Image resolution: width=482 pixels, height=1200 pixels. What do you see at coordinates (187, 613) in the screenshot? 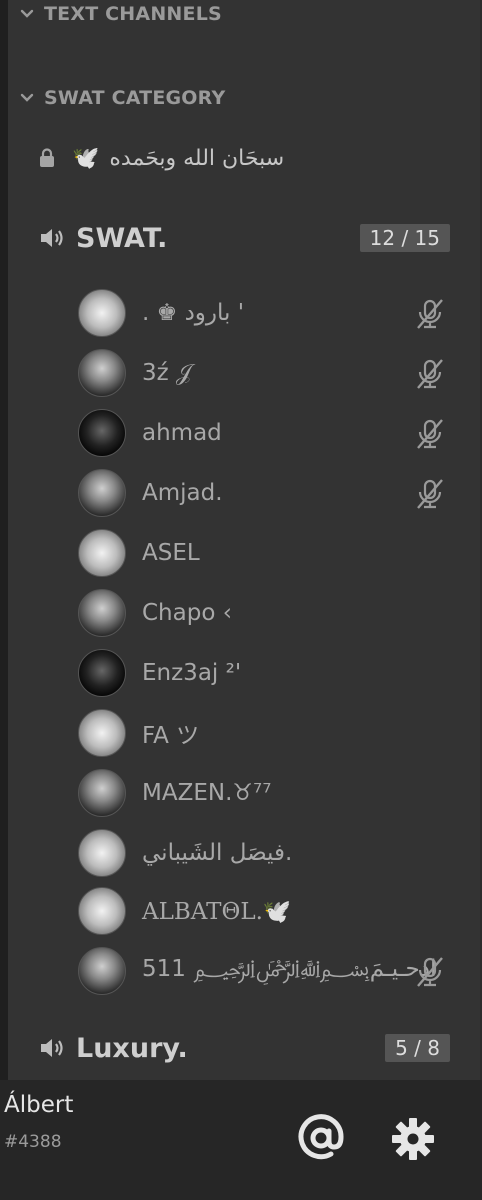
I see `voice-user-name: Chapo ‹` at bounding box center [187, 613].